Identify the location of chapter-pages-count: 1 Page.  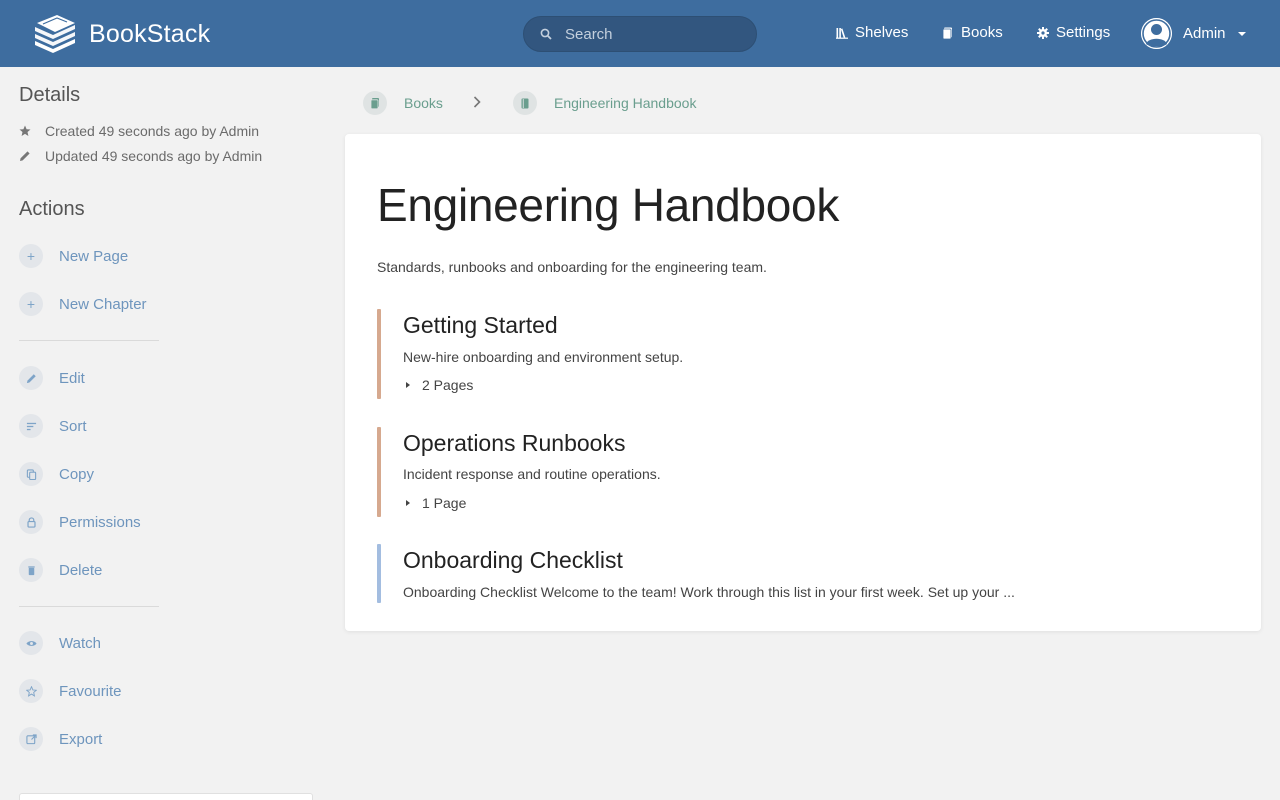
(444, 503).